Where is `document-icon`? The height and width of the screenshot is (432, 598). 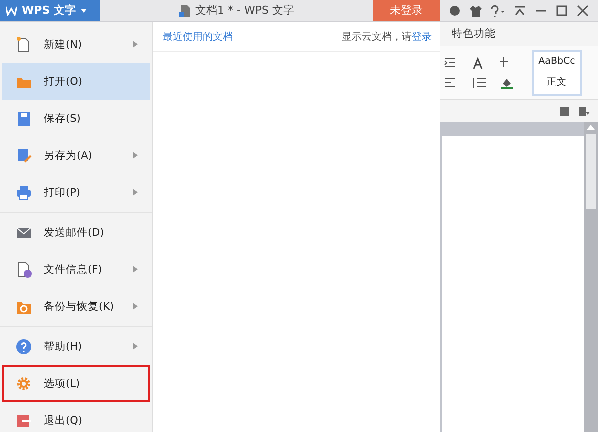
document-icon is located at coordinates (184, 11).